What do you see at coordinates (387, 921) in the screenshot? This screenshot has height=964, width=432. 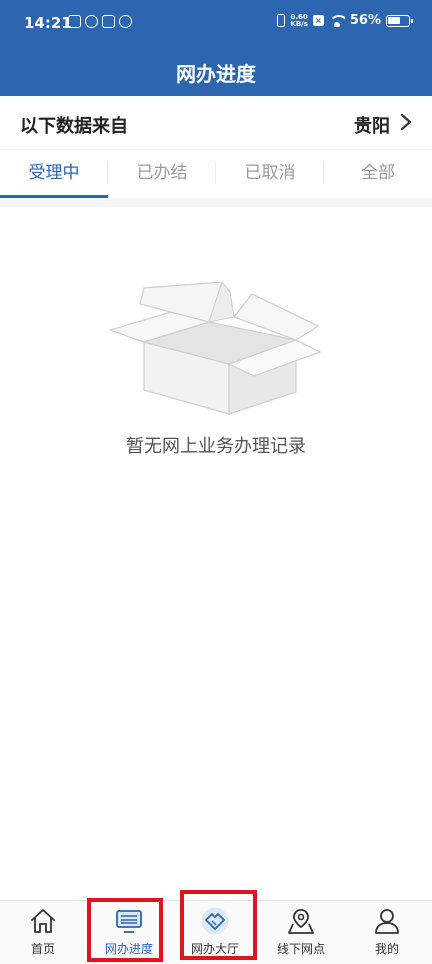 I see `user-icon` at bounding box center [387, 921].